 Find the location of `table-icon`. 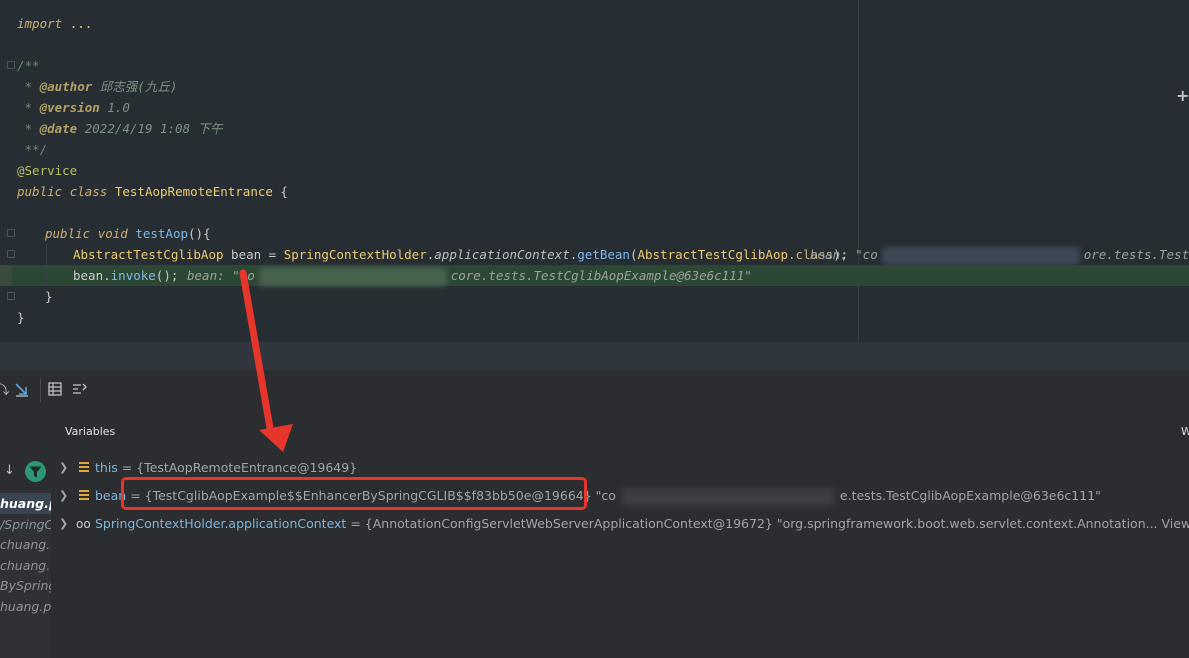

table-icon is located at coordinates (55, 391).